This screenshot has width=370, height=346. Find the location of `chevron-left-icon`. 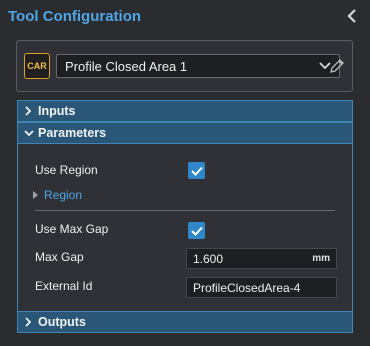

chevron-left-icon is located at coordinates (352, 16).